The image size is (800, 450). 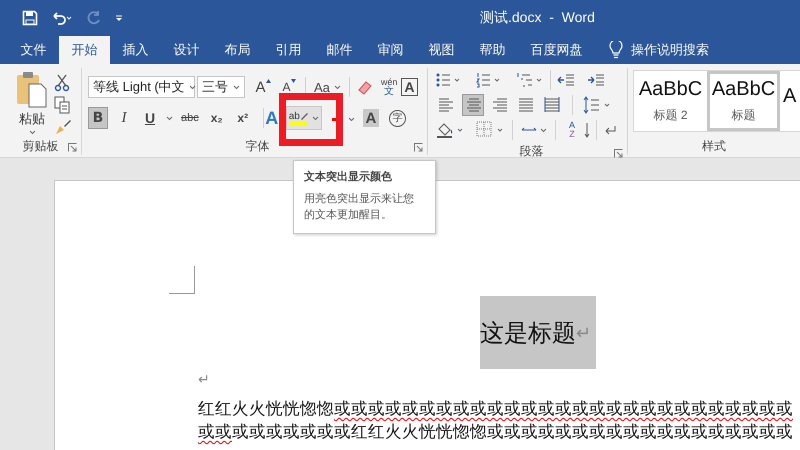 I want to click on shrink-font-button: A, so click(x=289, y=87).